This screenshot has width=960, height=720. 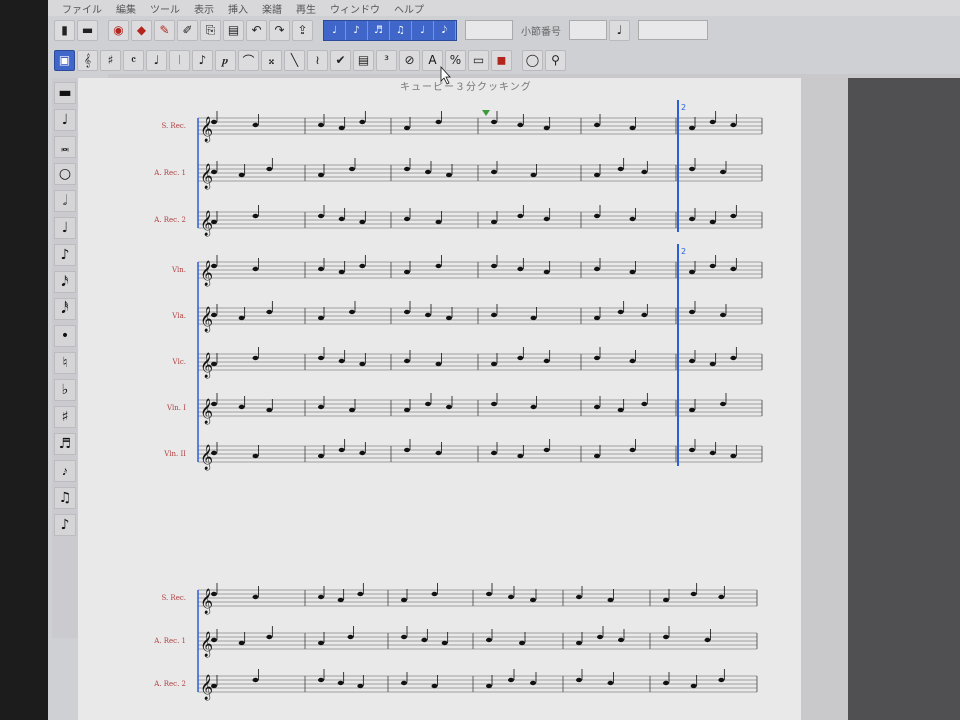 I want to click on instrument-name: A. Rec. 2, so click(x=169, y=684).